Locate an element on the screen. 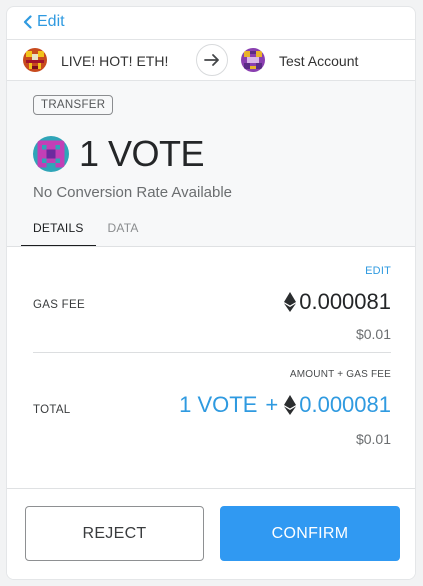 The image size is (423, 586). recipient-name: Test Account is located at coordinates (319, 60).